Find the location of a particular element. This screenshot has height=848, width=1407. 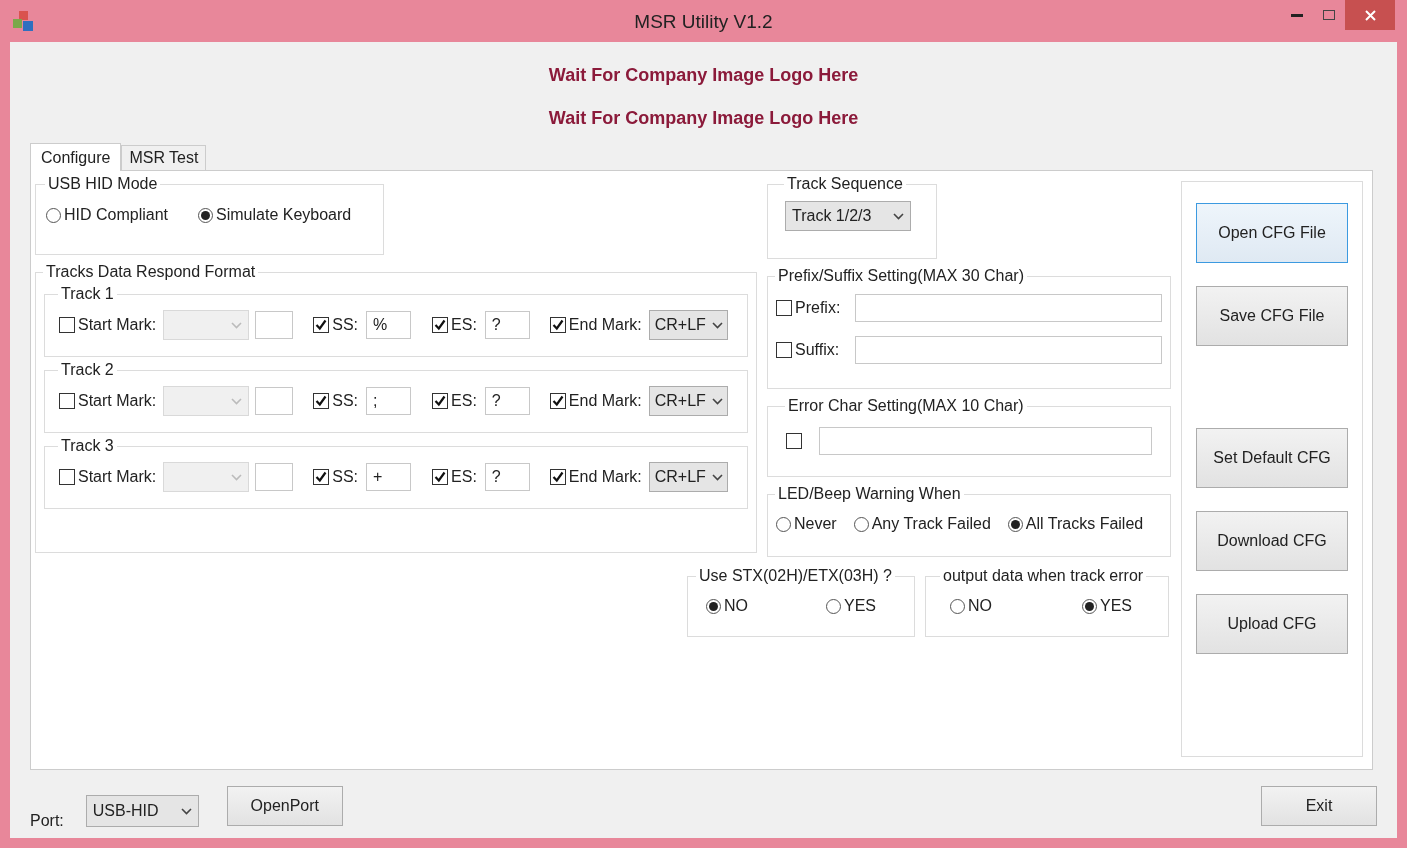

dropdown: Track 1/2/3 is located at coordinates (848, 216).